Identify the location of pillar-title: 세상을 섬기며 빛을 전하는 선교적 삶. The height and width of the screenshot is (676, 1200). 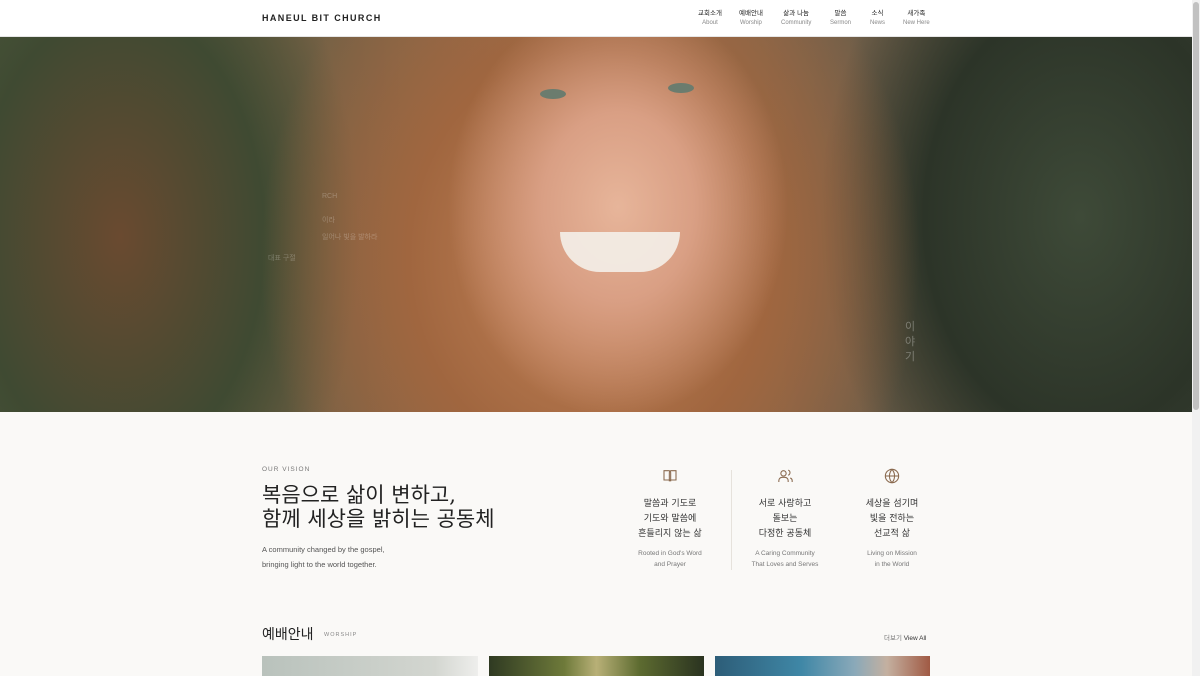
(892, 519).